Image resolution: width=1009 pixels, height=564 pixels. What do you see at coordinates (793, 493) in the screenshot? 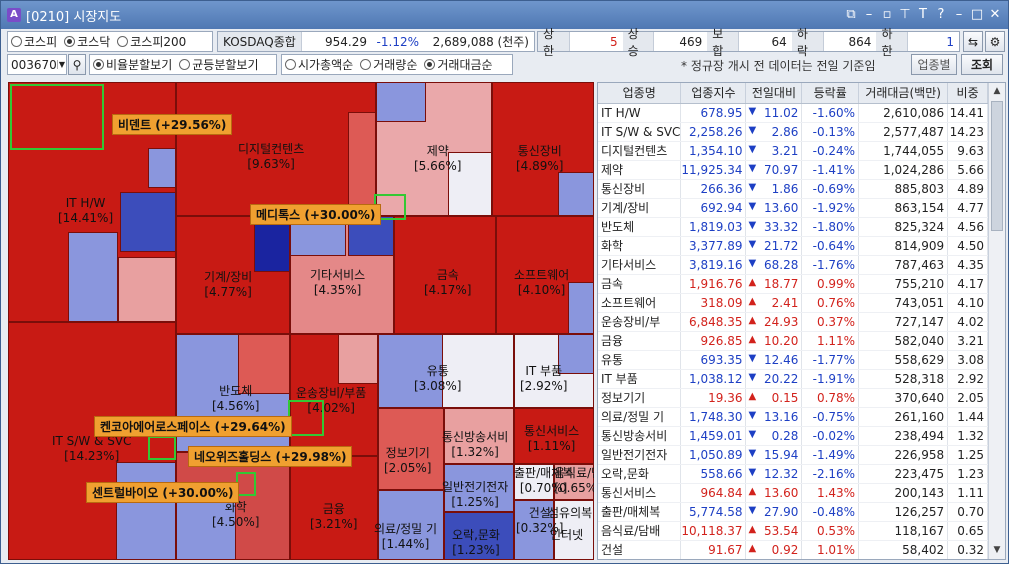
I see `table-row: 통신서비스 964.84 ▲ 13.60 1.43% 200,143 1.11` at bounding box center [793, 493].